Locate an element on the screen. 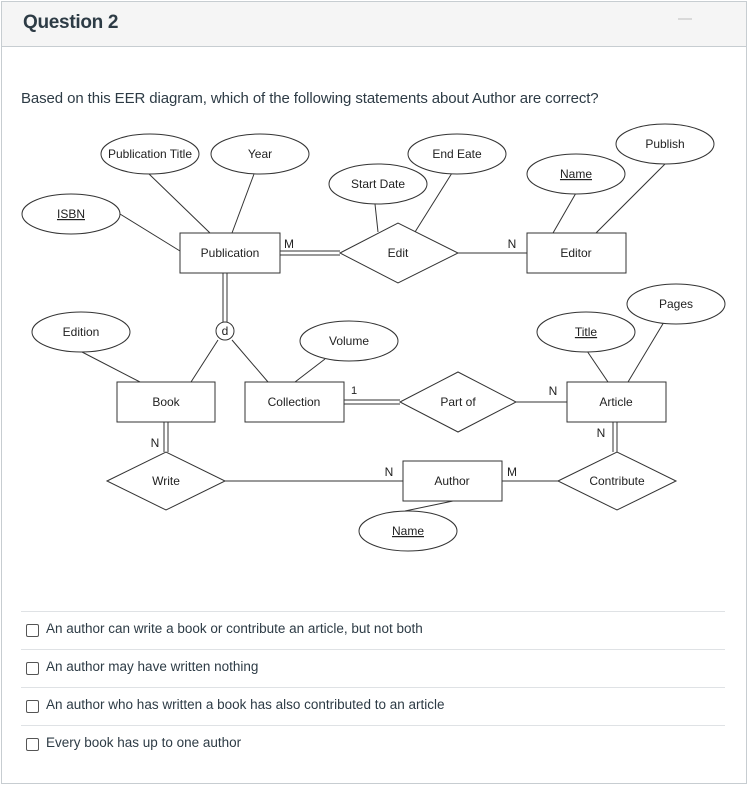  entity-editor-label: Editor is located at coordinates (575, 253).